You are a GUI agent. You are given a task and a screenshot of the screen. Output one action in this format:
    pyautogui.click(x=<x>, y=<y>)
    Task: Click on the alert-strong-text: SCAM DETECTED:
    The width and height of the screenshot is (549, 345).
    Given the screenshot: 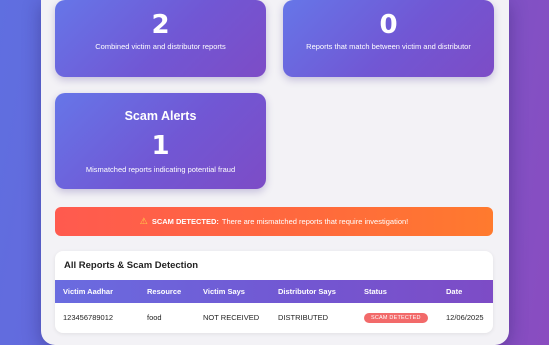 What is the action you would take?
    pyautogui.click(x=185, y=221)
    